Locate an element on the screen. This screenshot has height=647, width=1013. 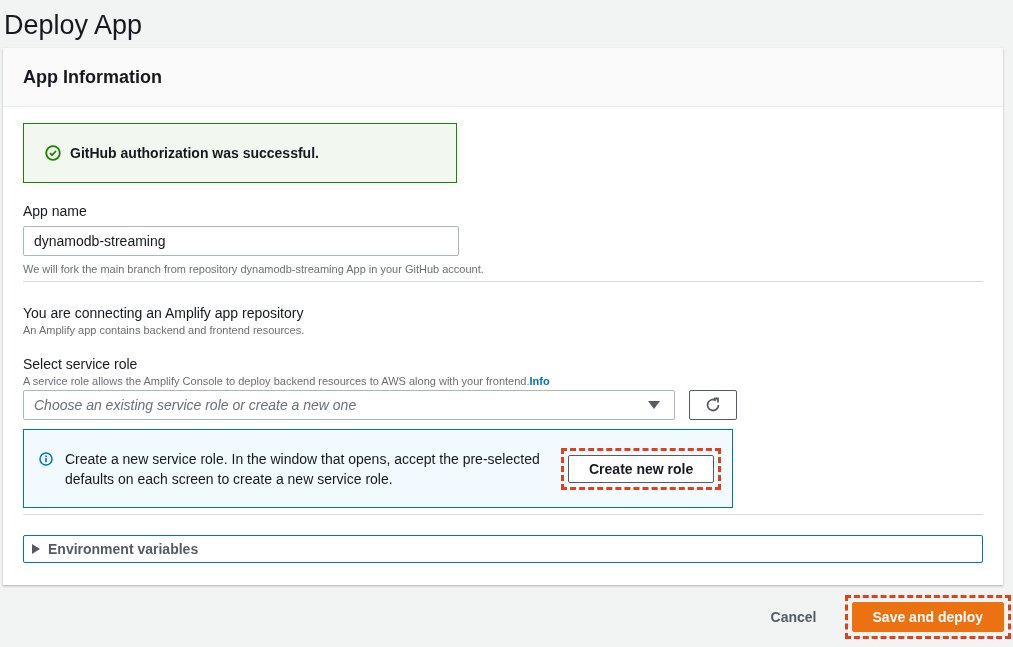
info-link: Info is located at coordinates (539, 381).